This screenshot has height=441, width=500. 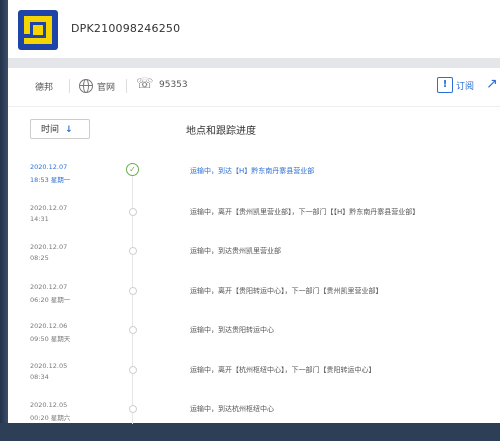 What do you see at coordinates (254, 63) in the screenshot?
I see `separator` at bounding box center [254, 63].